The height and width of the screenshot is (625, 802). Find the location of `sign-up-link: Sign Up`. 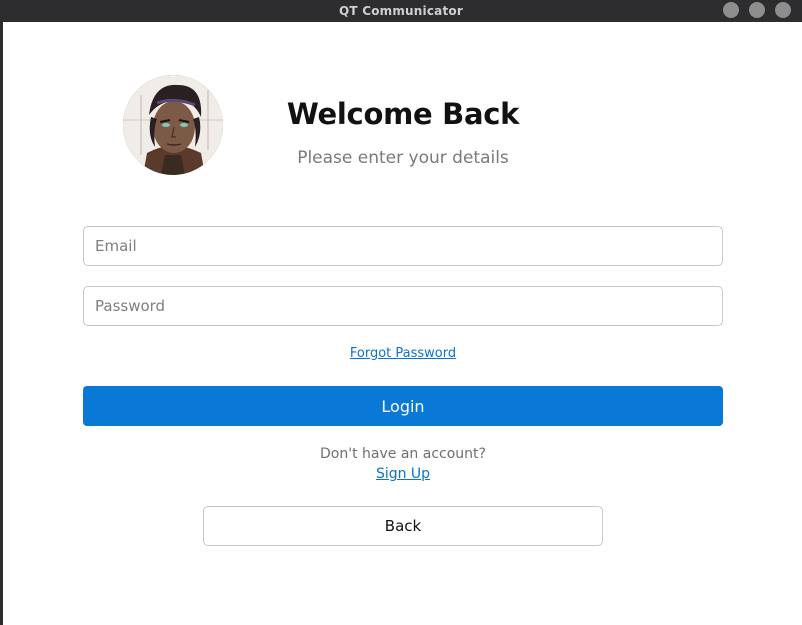

sign-up-link: Sign Up is located at coordinates (403, 474).